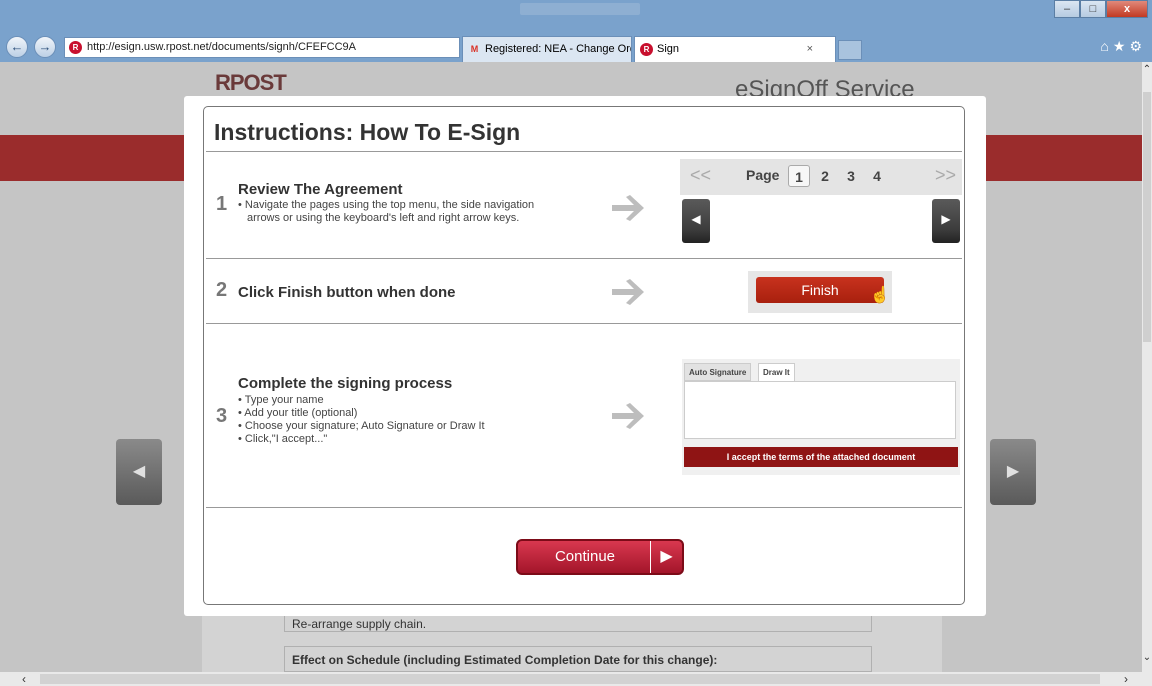  I want to click on tab-label: Sign, so click(668, 49).